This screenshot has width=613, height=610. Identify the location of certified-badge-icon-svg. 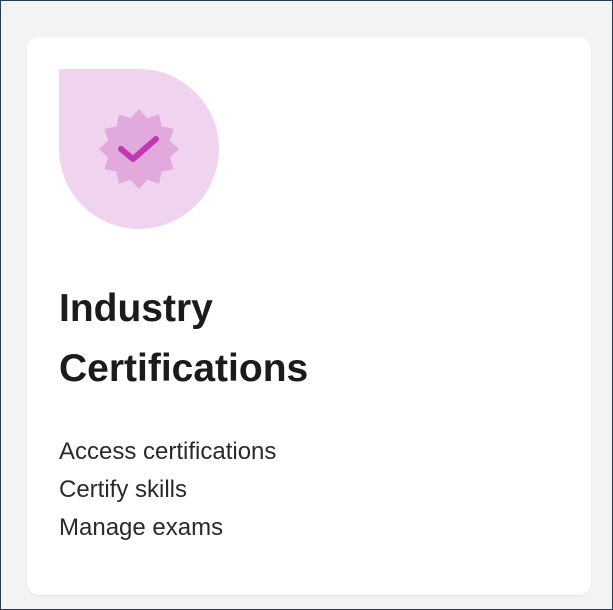
(139, 149).